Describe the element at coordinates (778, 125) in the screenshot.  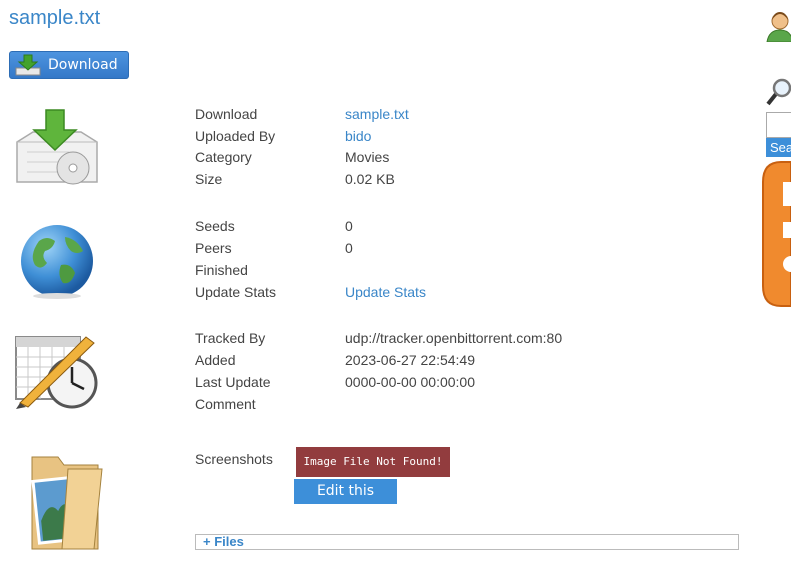
I see `sidebar-search-input` at that location.